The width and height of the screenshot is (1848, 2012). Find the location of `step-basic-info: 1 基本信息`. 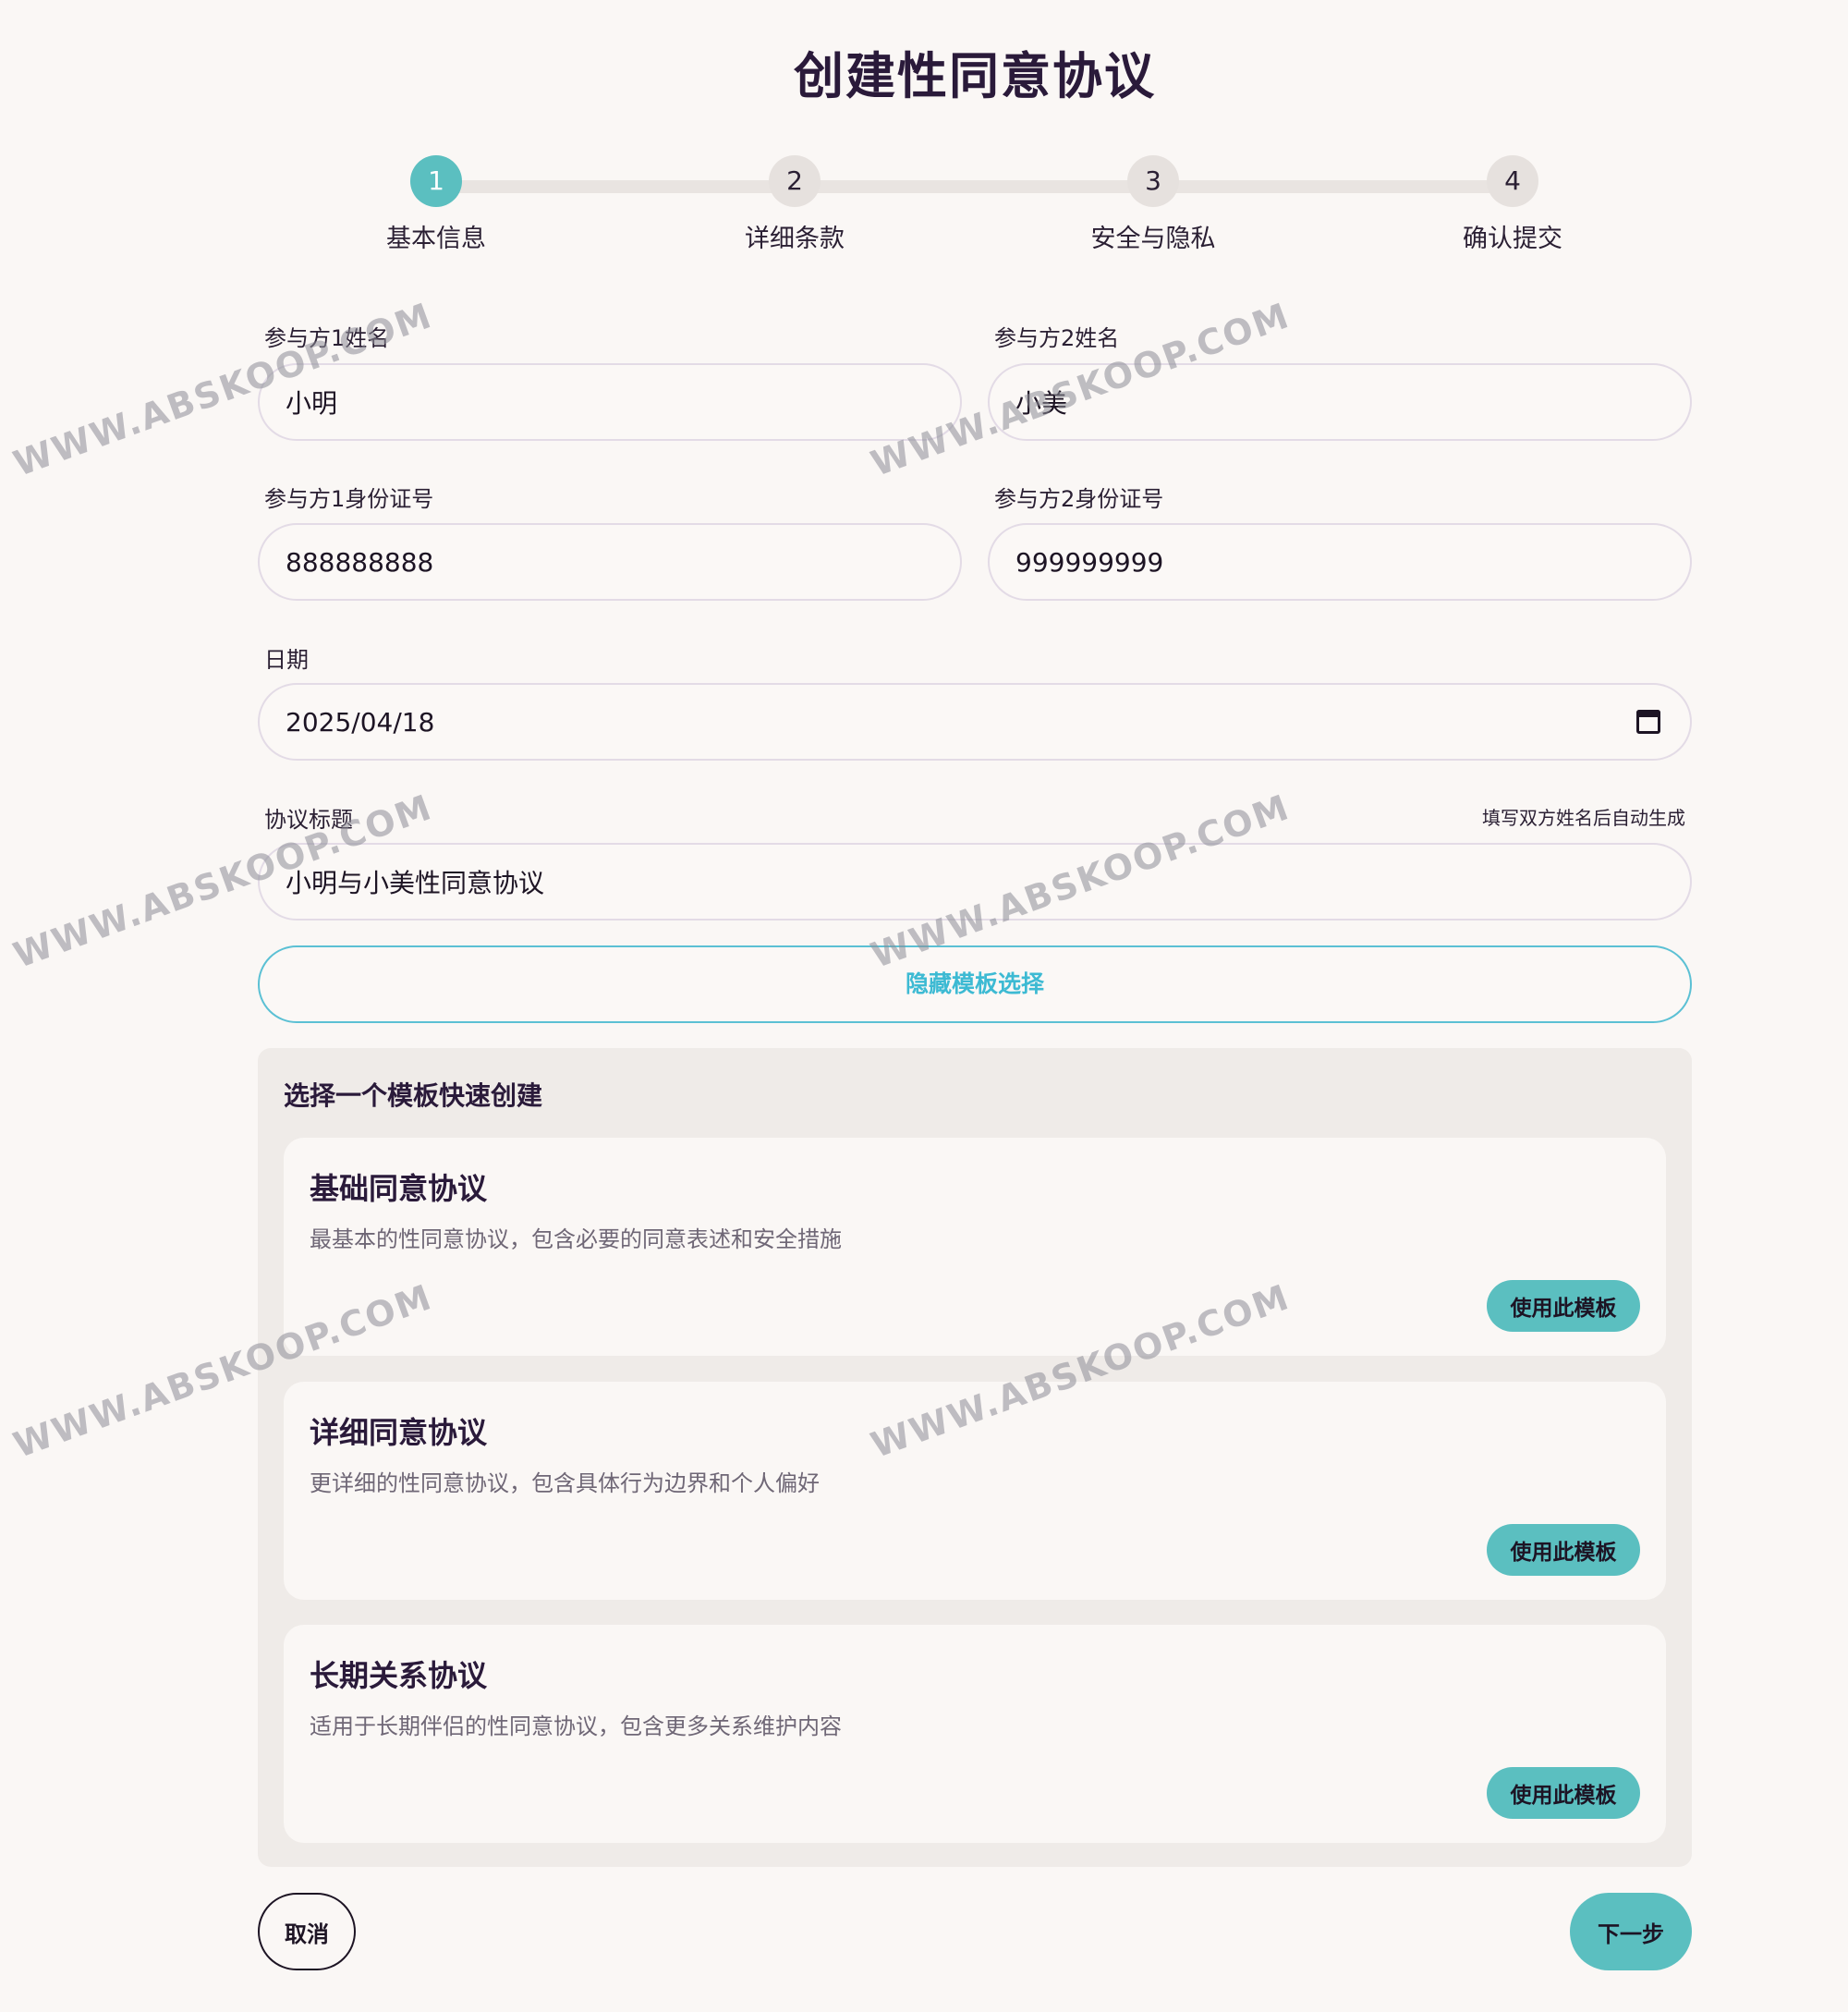

step-basic-info: 1 基本信息 is located at coordinates (436, 204).